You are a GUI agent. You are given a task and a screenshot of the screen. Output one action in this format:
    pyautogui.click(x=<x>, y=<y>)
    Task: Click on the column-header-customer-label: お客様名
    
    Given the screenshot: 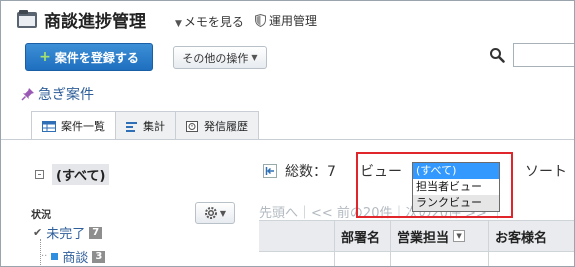 What is the action you would take?
    pyautogui.click(x=521, y=238)
    